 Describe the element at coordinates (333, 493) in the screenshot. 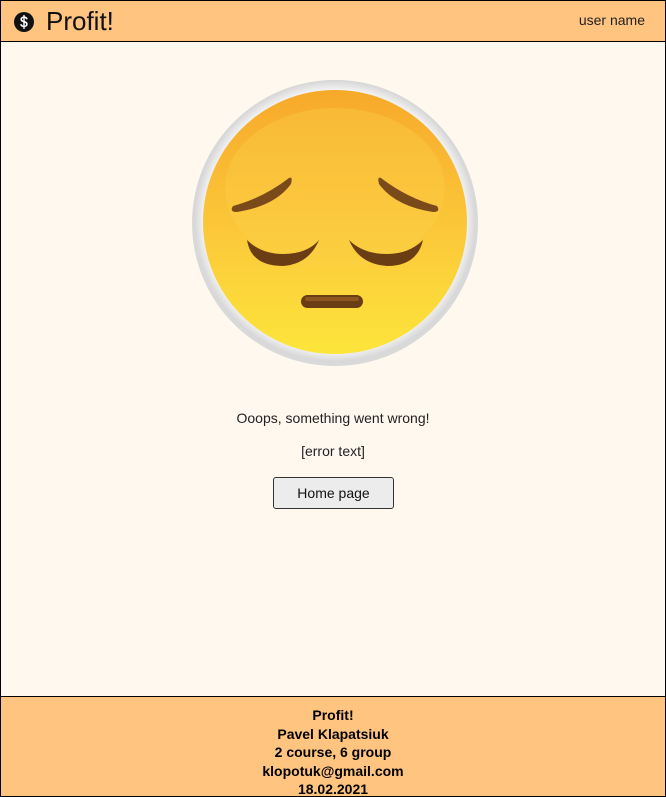

I see `home-page-button: Home page` at that location.